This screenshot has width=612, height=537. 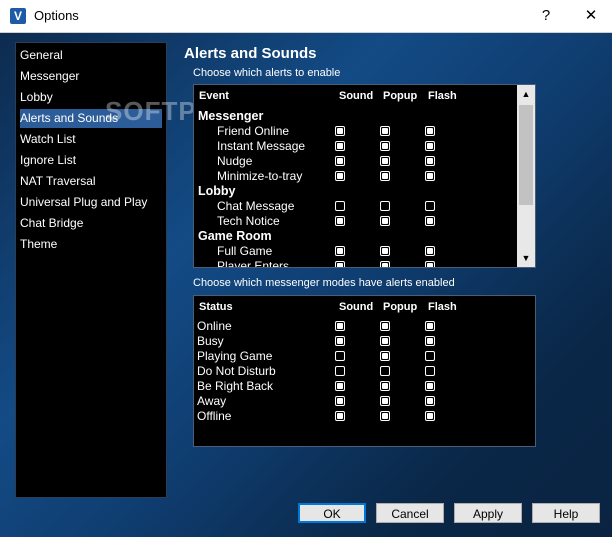 What do you see at coordinates (235, 236) in the screenshot?
I see `group-label: Game Room` at bounding box center [235, 236].